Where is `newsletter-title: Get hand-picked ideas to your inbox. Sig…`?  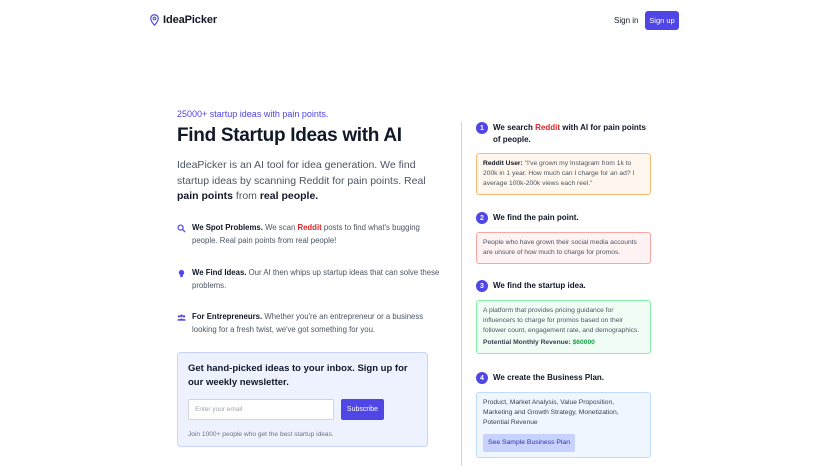 newsletter-title: Get hand-picked ideas to your inbox. Sig… is located at coordinates (298, 375).